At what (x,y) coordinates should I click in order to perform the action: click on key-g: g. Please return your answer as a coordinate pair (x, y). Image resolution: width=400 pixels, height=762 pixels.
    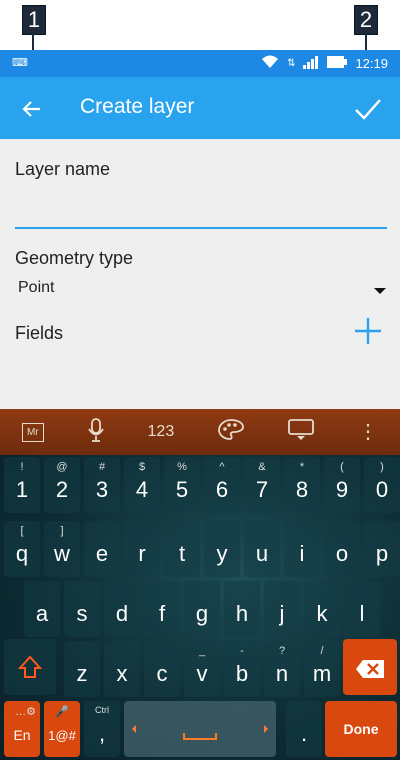
    Looking at the image, I should click on (202, 609).